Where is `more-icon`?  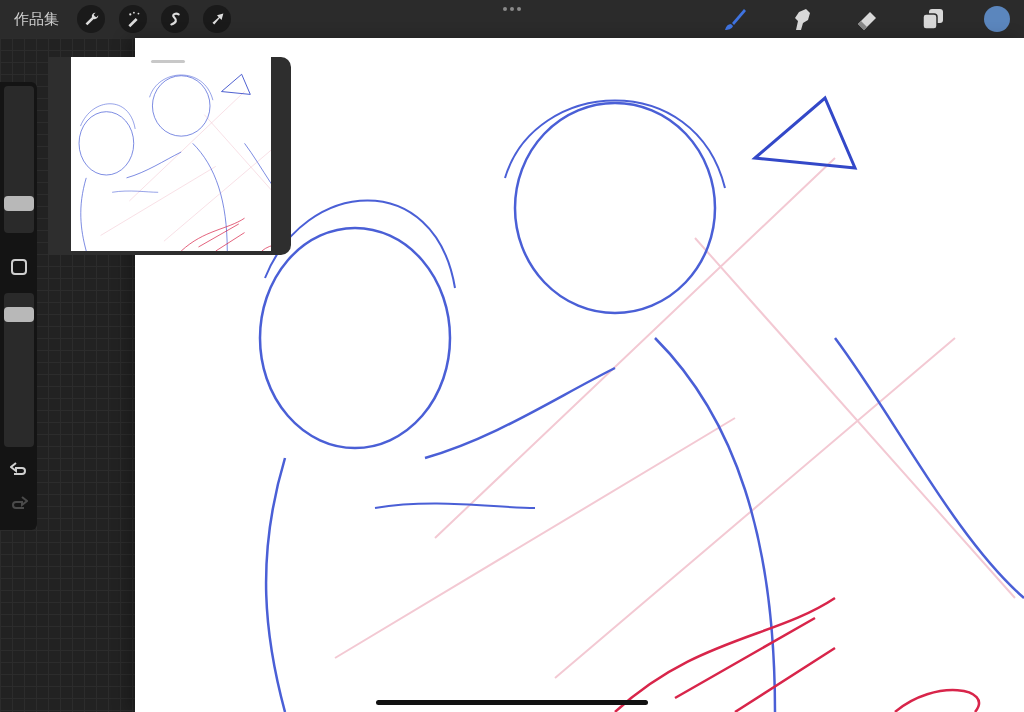
more-icon is located at coordinates (512, 9).